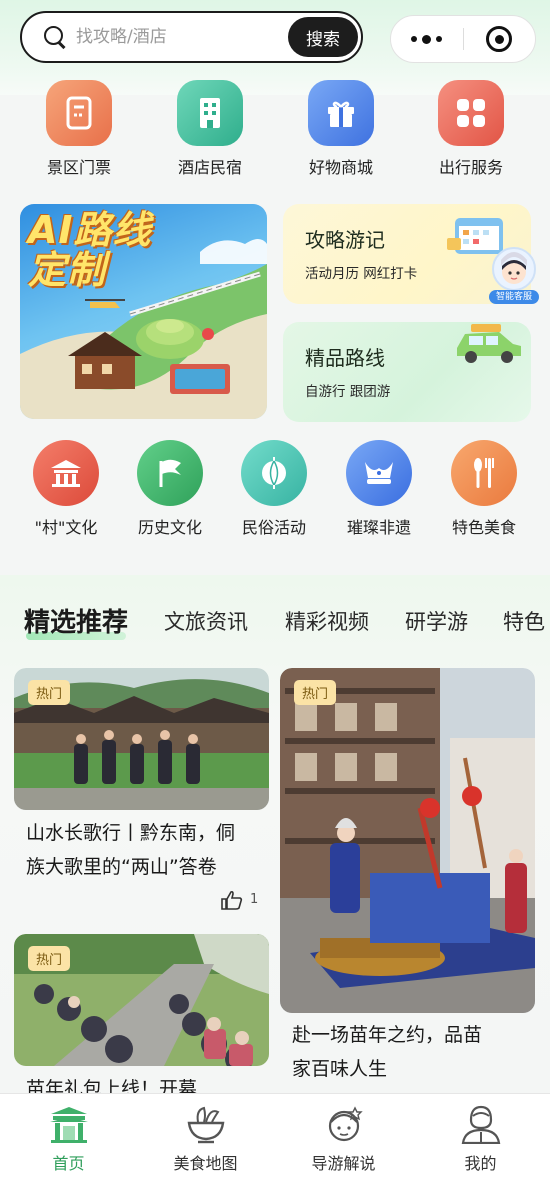 The height and width of the screenshot is (1179, 550). Describe the element at coordinates (141, 793) in the screenshot. I see `post-card: 热门 山水长歌行丨黔东南，侗 族大歌里的“两山”答卷 1` at that location.